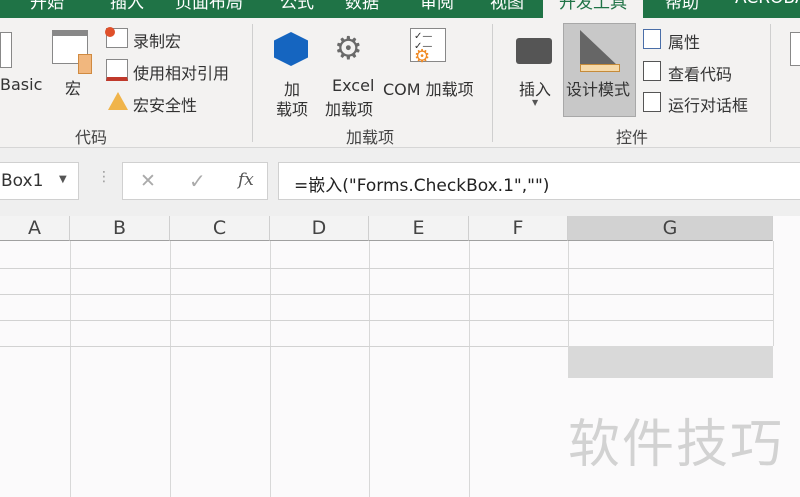 This screenshot has width=800, height=497. I want to click on formula-input: =嵌入("Forms.CheckBox.1",""), so click(539, 181).